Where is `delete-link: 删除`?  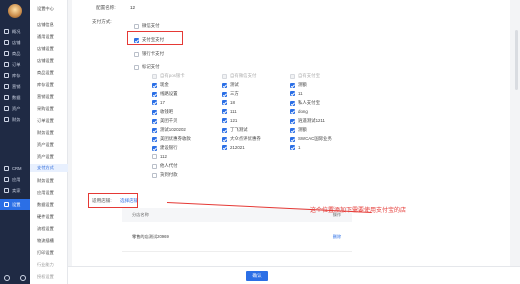 delete-link: 删除 is located at coordinates (337, 237).